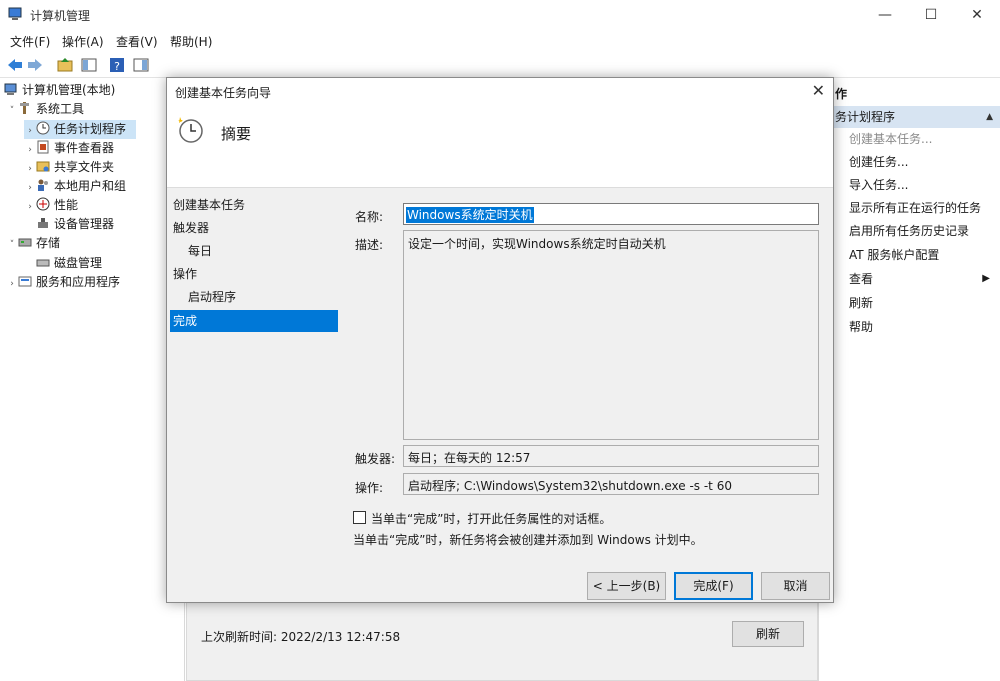 This screenshot has height=681, width=1000. I want to click on event-viewer-icon, so click(43, 147).